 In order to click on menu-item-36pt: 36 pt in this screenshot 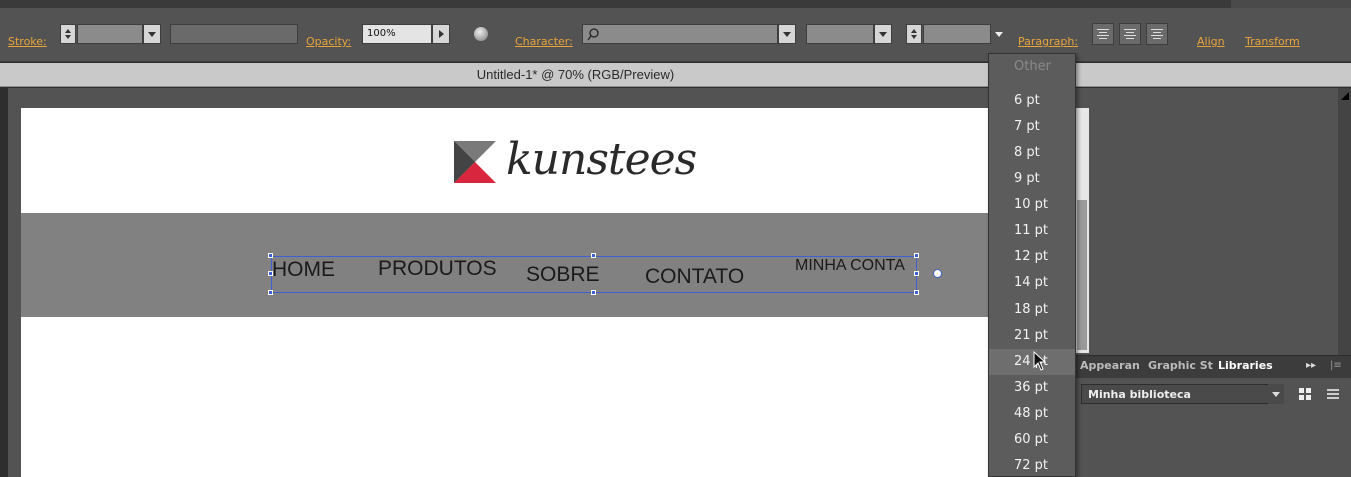, I will do `click(1032, 388)`.